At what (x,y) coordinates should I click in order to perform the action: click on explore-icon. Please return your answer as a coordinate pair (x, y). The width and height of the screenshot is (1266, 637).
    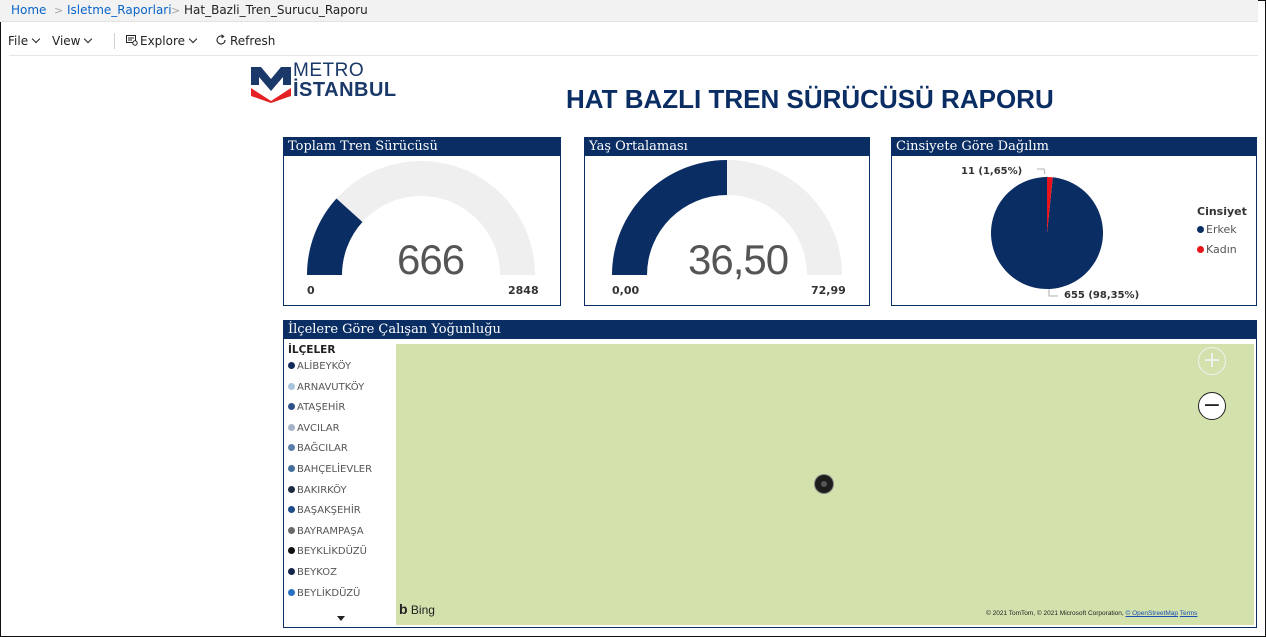
    Looking at the image, I should click on (132, 40).